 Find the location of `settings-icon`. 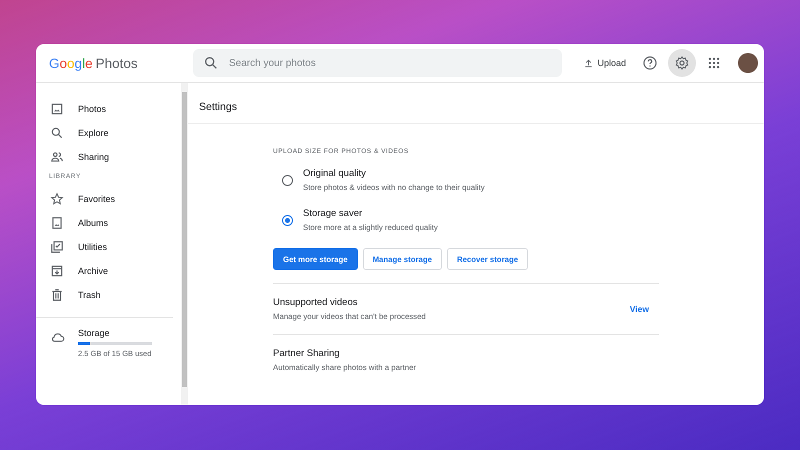

settings-icon is located at coordinates (682, 63).